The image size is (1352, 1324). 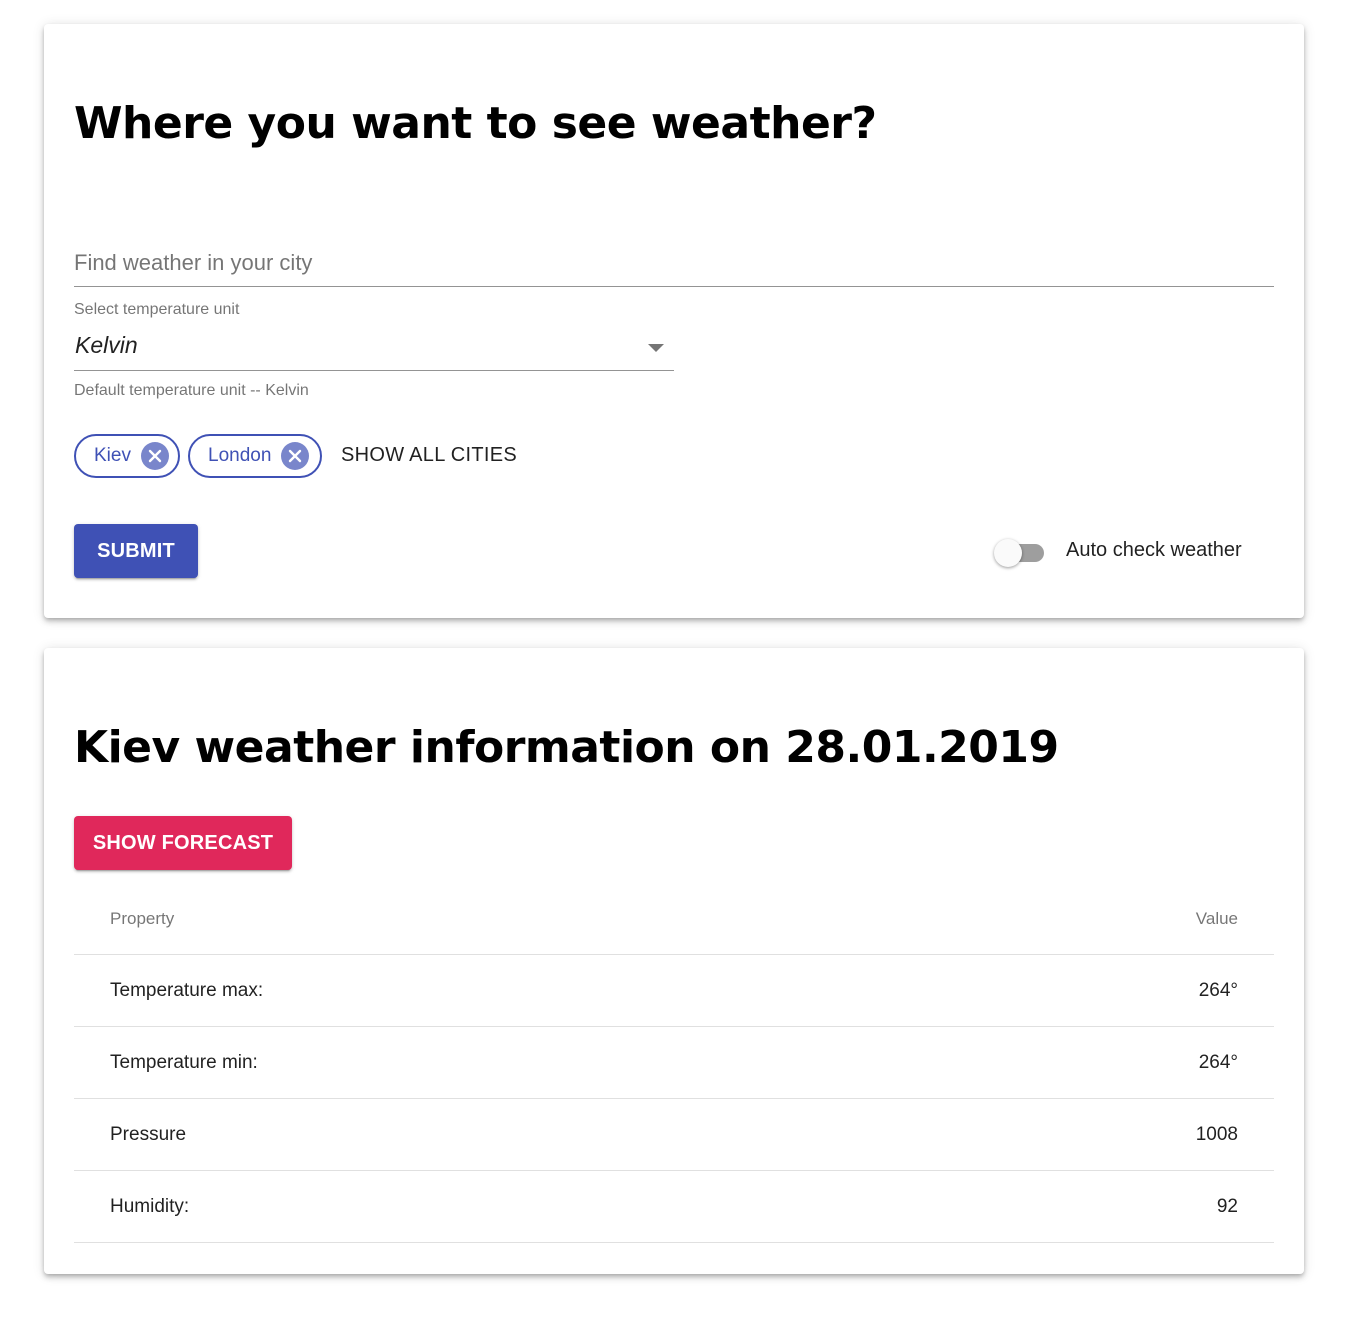 I want to click on property-cell: Humidity:, so click(x=472, y=1206).